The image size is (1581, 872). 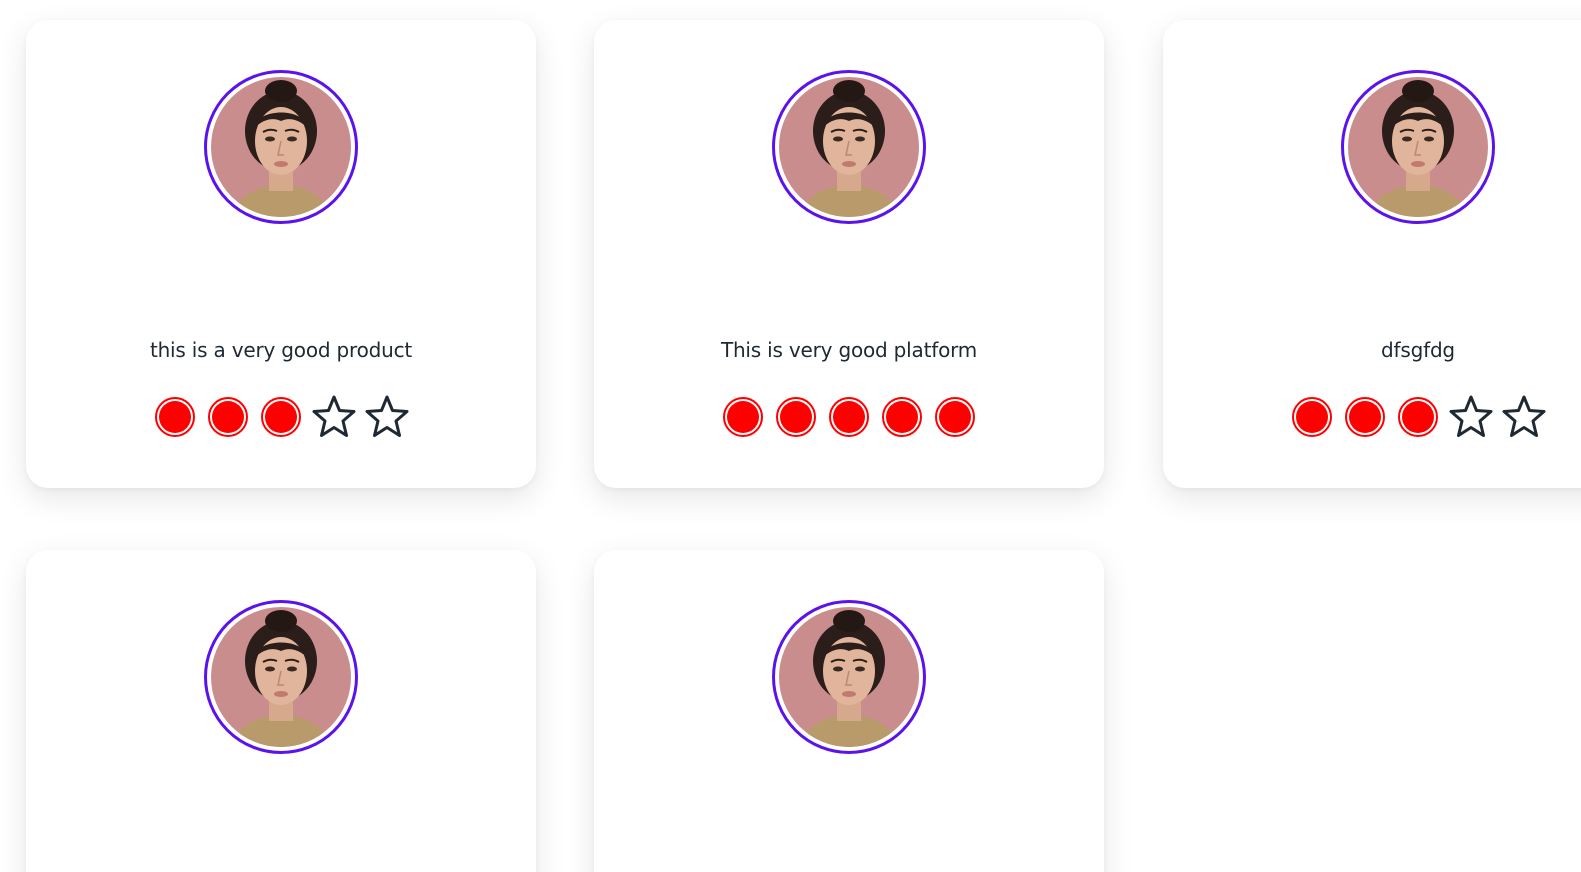 What do you see at coordinates (849, 350) in the screenshot?
I see `review-text: This is very good platform` at bounding box center [849, 350].